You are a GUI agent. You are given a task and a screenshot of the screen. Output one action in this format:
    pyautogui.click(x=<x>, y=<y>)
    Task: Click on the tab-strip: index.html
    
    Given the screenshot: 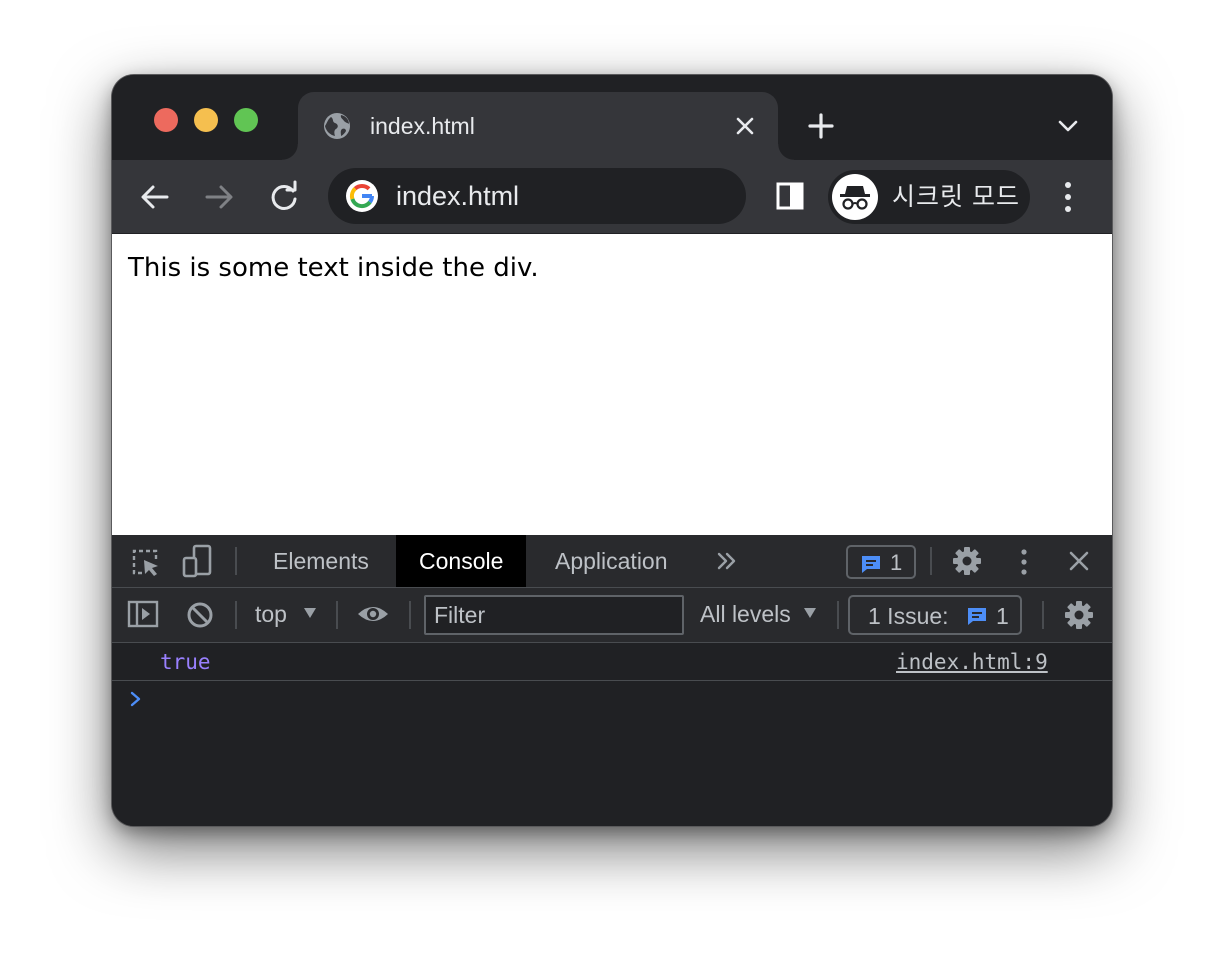 What is the action you would take?
    pyautogui.click(x=612, y=117)
    